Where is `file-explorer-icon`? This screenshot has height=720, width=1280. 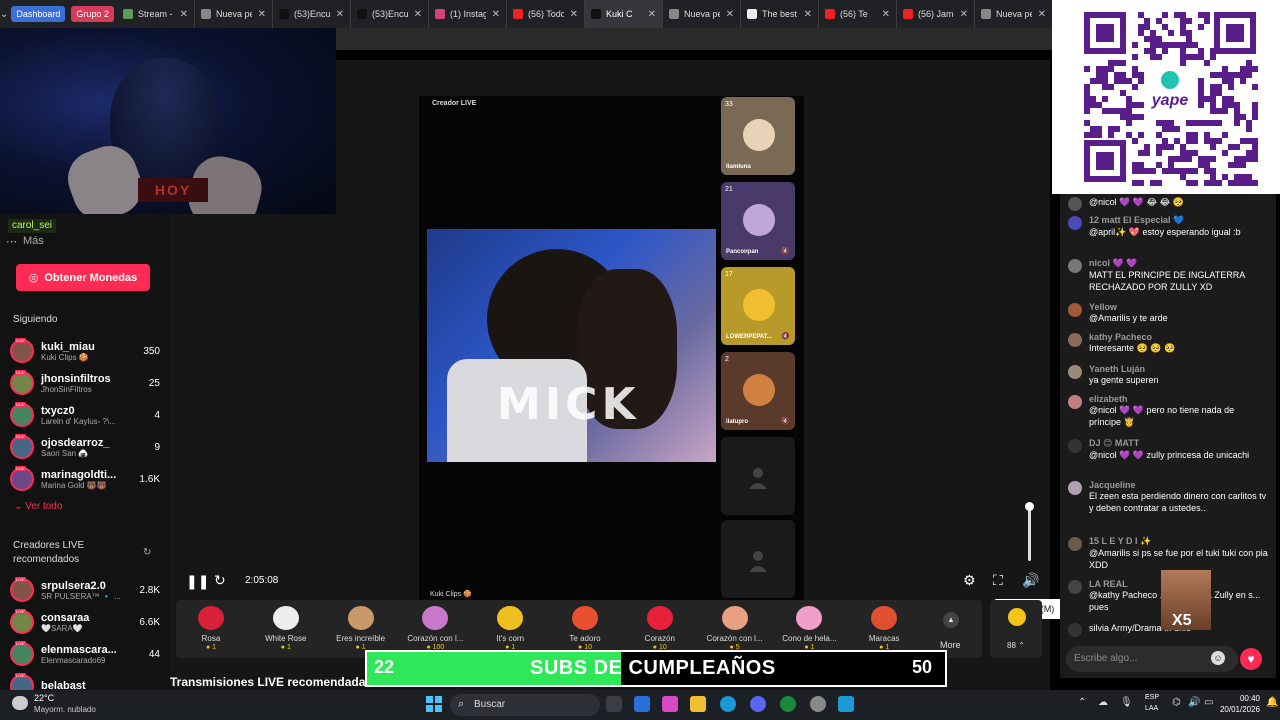 file-explorer-icon is located at coordinates (698, 704).